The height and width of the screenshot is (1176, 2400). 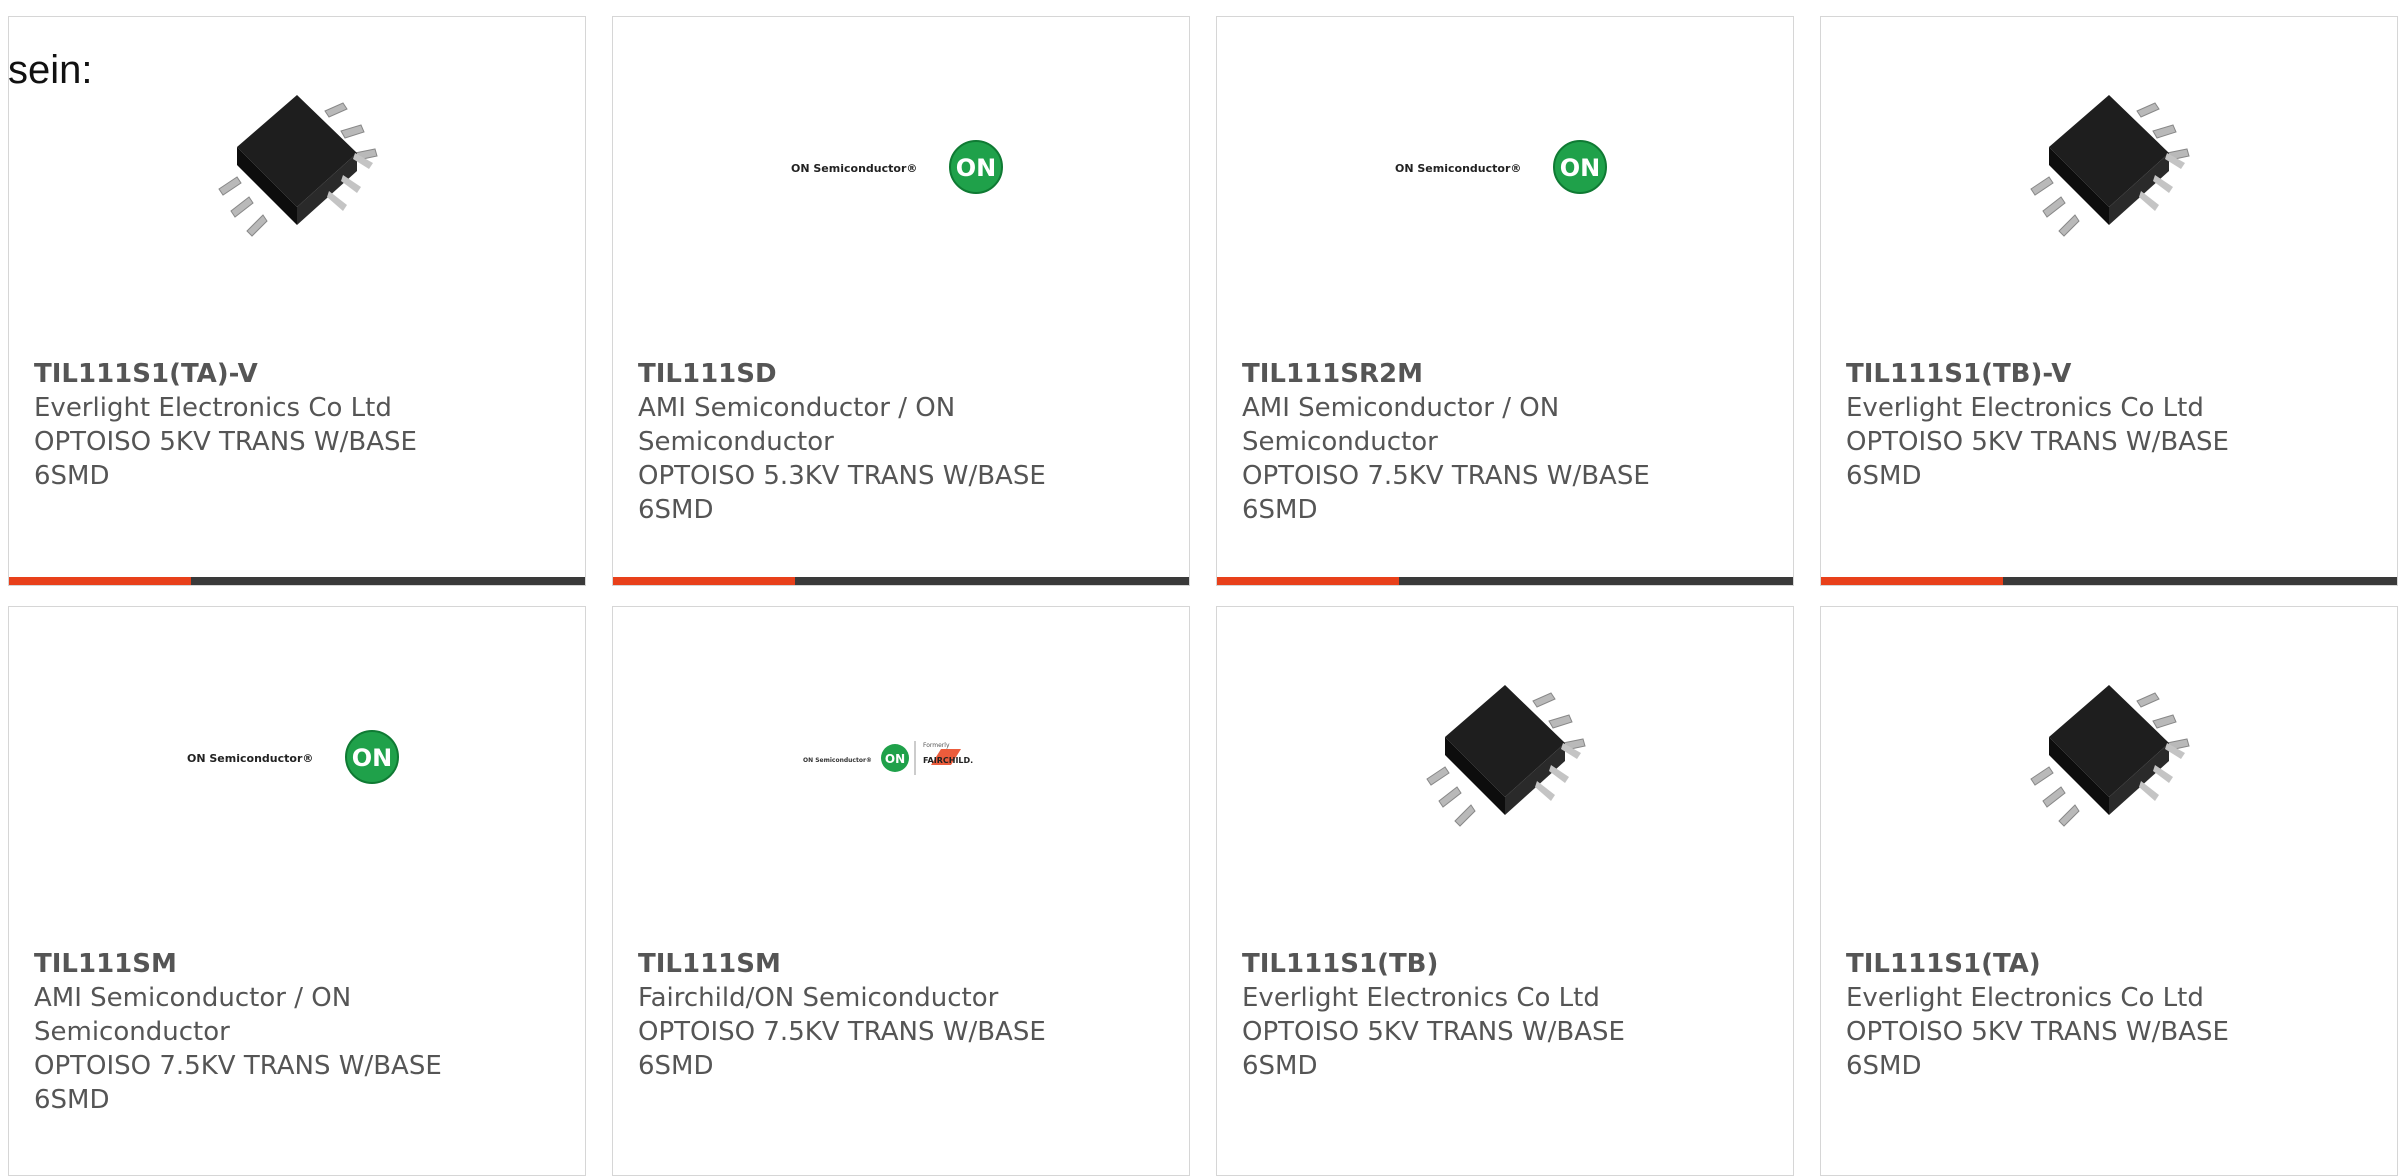 I want to click on manufacturer: Fairchild/ON Semiconductor, so click(x=818, y=998).